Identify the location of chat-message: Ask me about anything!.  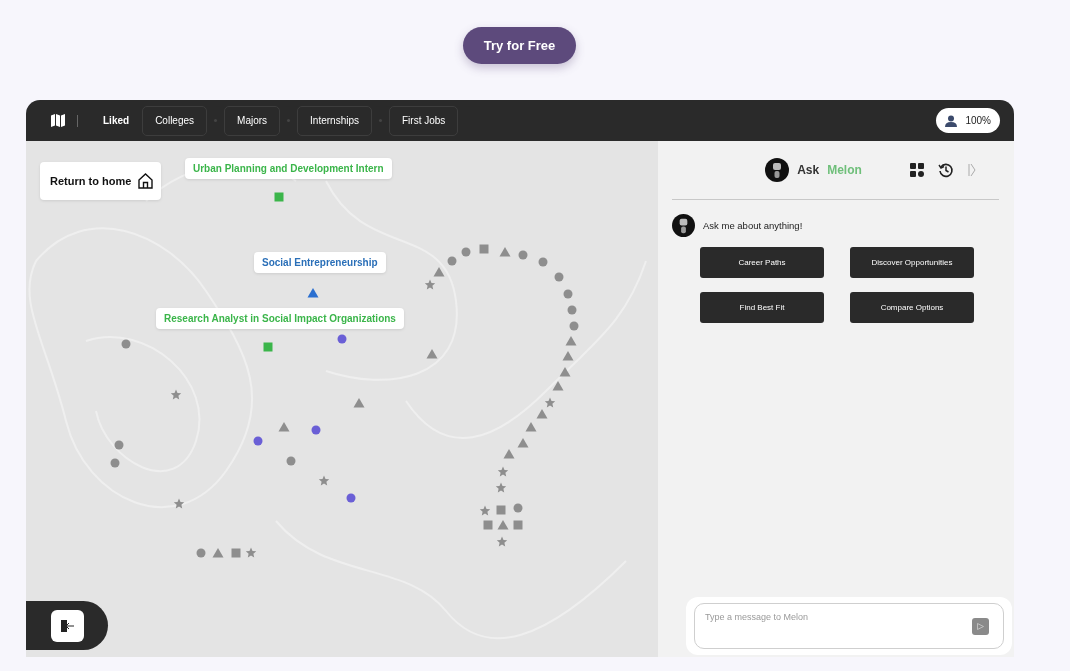
(753, 225).